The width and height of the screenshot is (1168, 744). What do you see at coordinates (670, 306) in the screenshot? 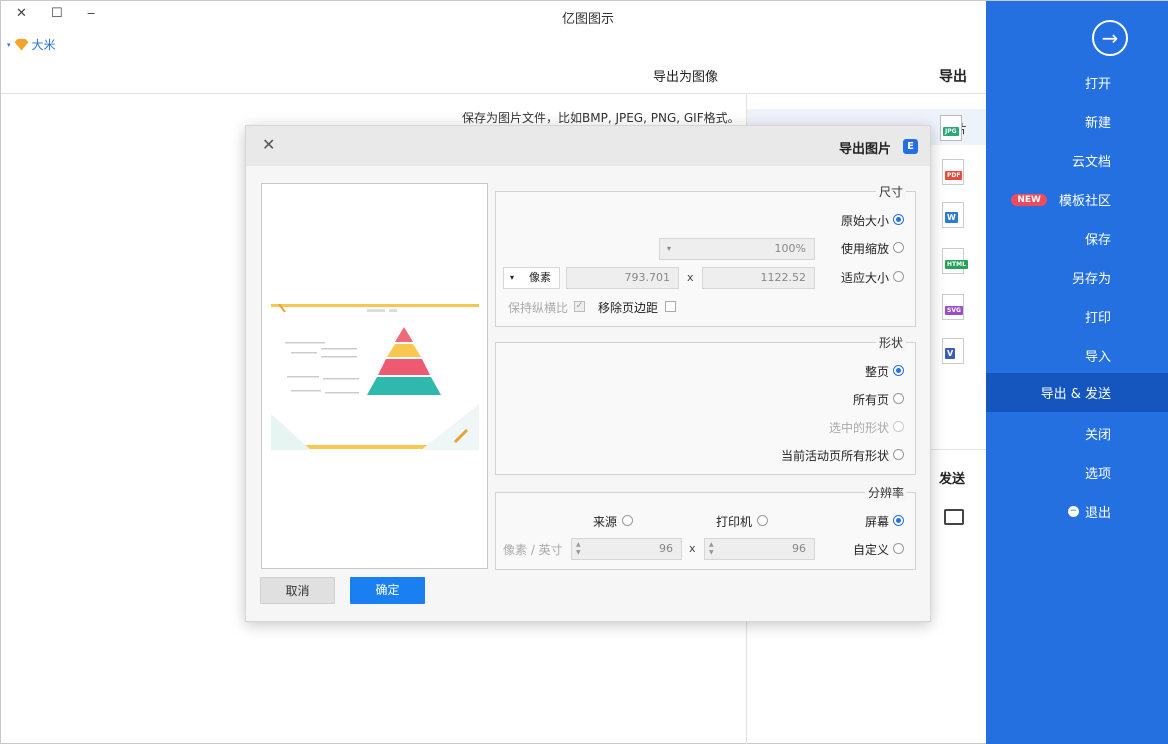
I see `remove-margin-checkbox` at bounding box center [670, 306].